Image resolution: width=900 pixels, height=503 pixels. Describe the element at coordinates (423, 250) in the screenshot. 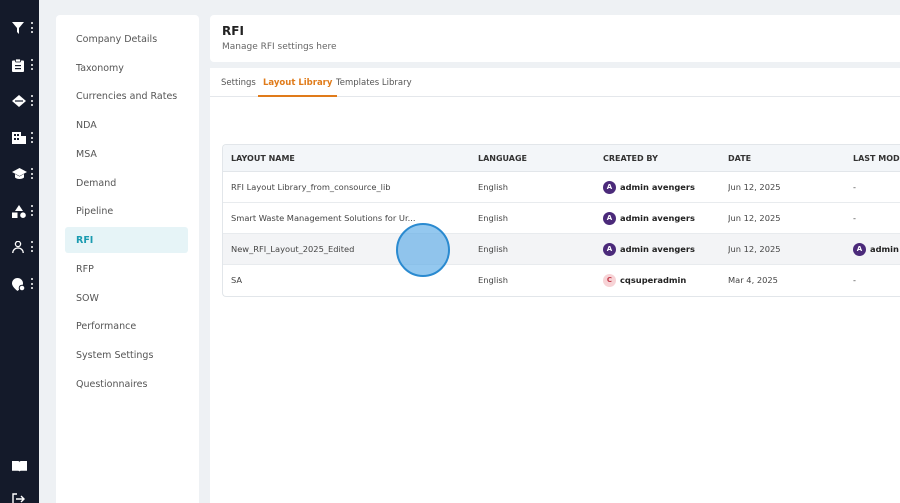

I see `click-indicator` at that location.